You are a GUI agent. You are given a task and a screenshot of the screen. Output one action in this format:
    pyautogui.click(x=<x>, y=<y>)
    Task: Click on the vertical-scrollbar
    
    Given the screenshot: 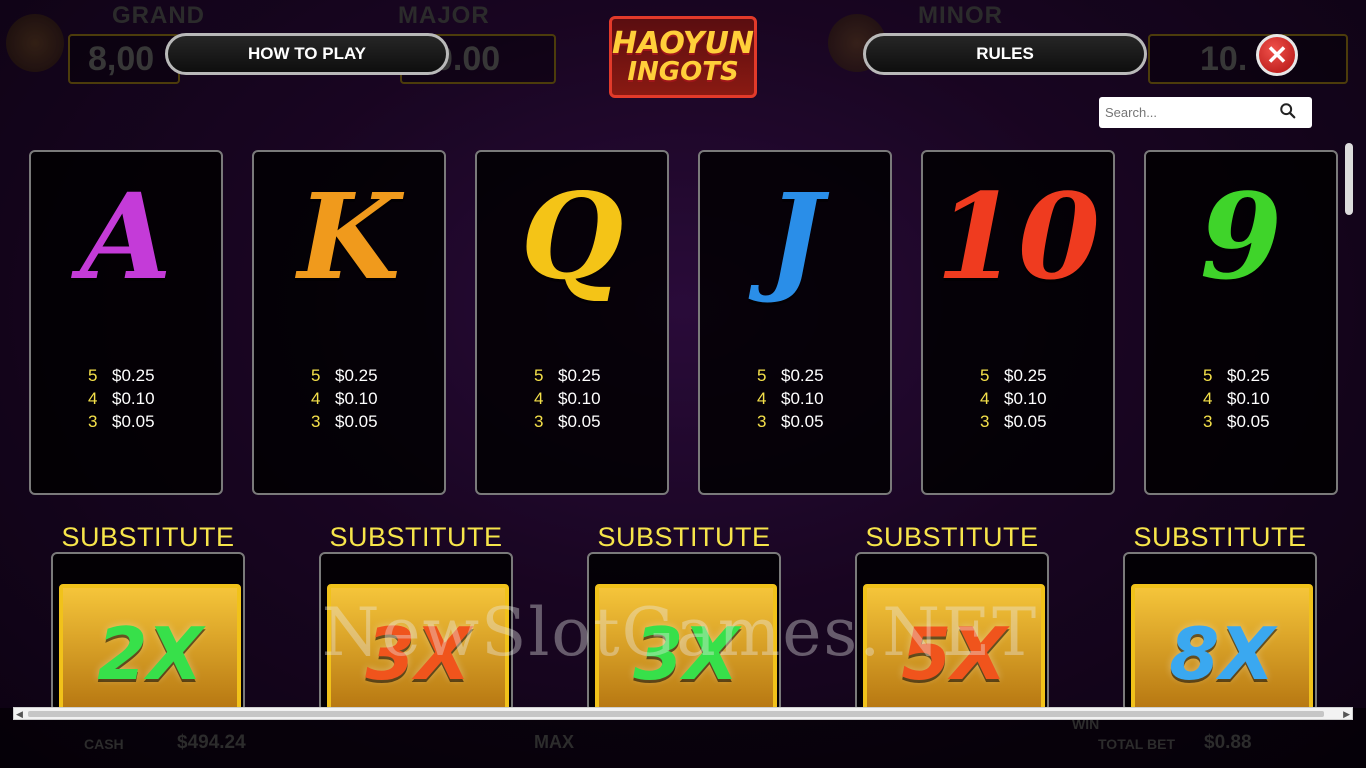 What is the action you would take?
    pyautogui.click(x=1349, y=179)
    